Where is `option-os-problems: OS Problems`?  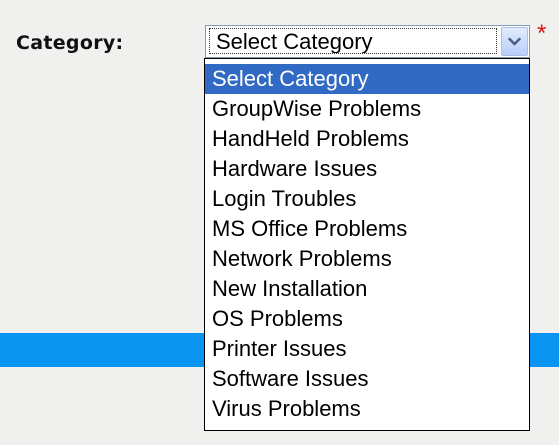
option-os-problems: OS Problems is located at coordinates (367, 319).